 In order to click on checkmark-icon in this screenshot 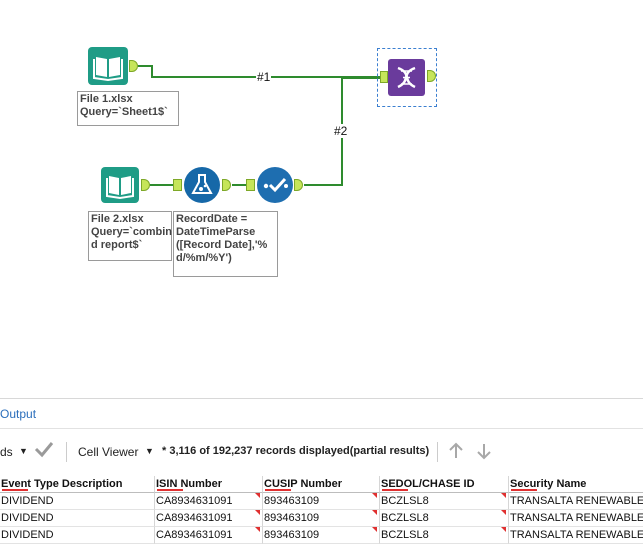, I will do `click(44, 450)`.